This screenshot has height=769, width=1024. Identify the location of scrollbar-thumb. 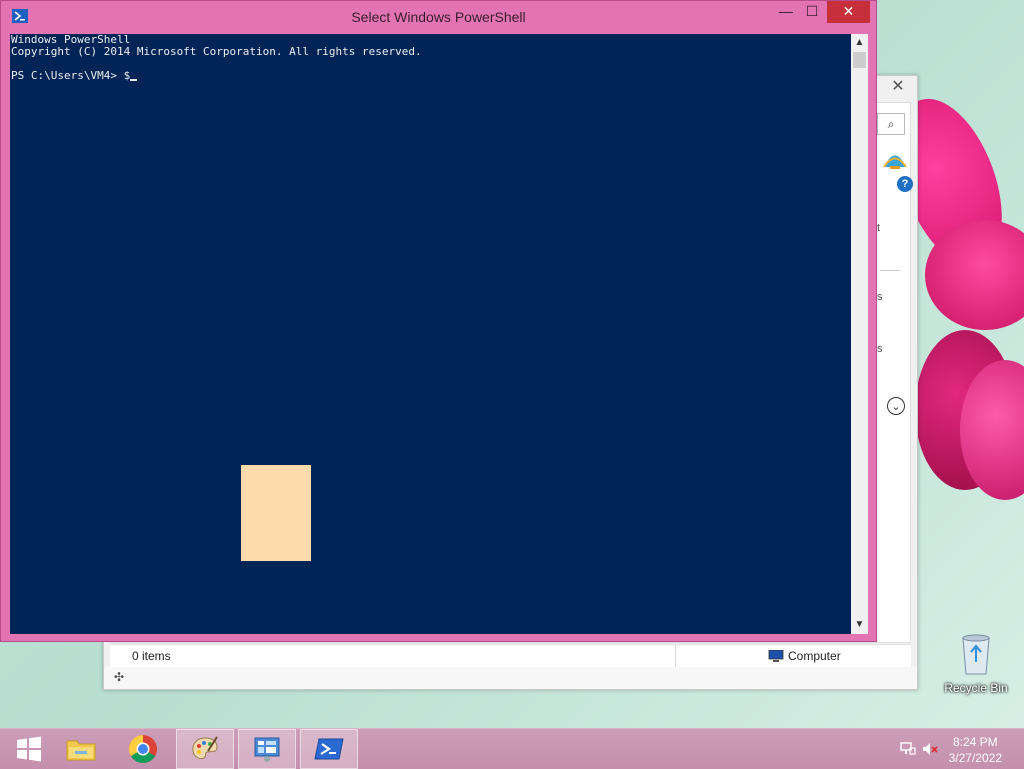
(859, 60).